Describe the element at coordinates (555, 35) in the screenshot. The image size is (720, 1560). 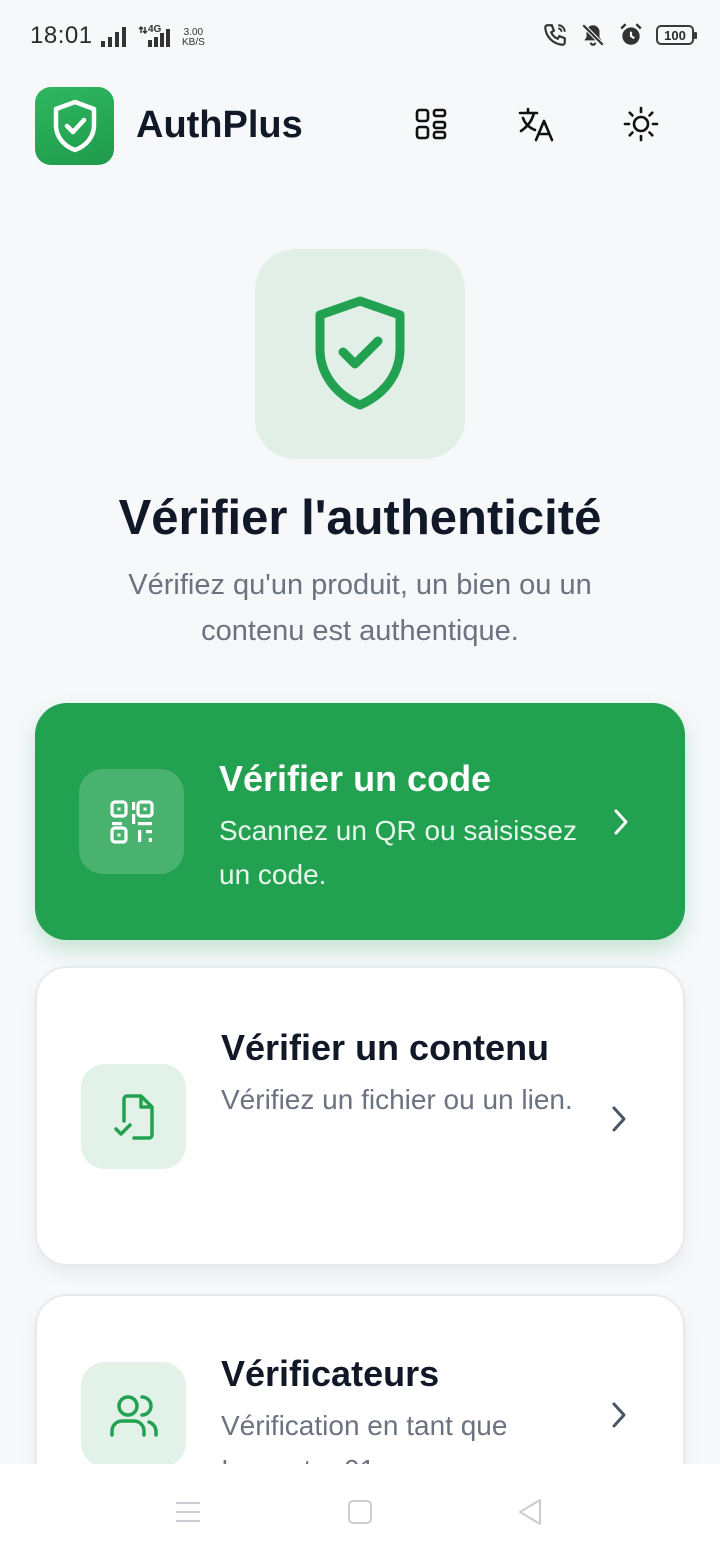
I see `wifi-call-icon` at that location.